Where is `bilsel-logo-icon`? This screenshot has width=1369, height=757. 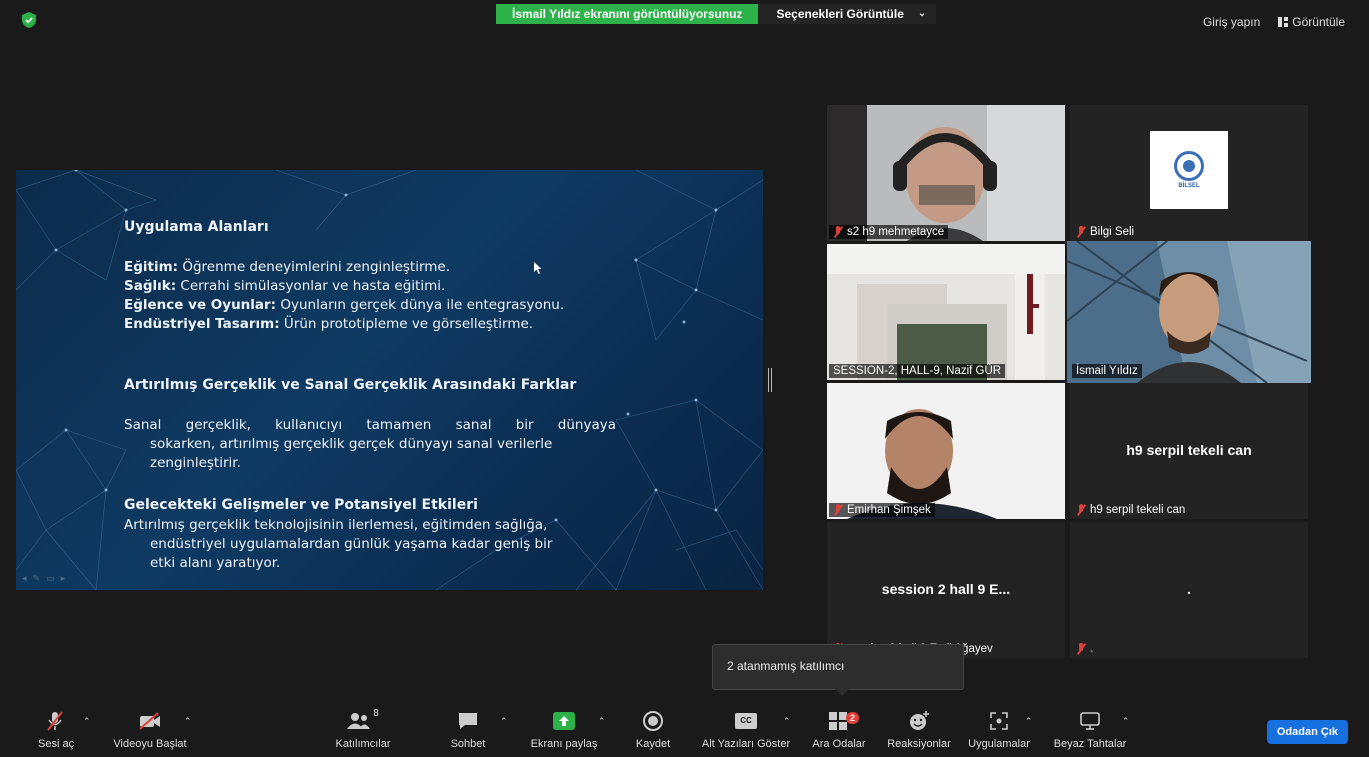
bilsel-logo-icon is located at coordinates (1189, 166).